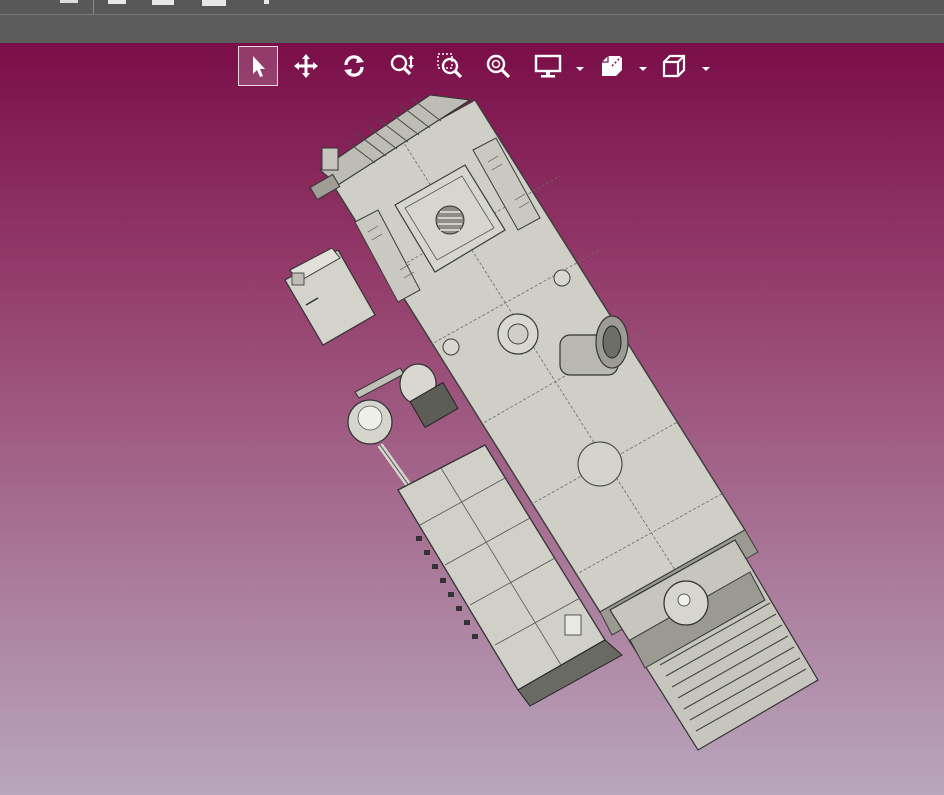  Describe the element at coordinates (330, 296) in the screenshot. I see `control-box` at that location.